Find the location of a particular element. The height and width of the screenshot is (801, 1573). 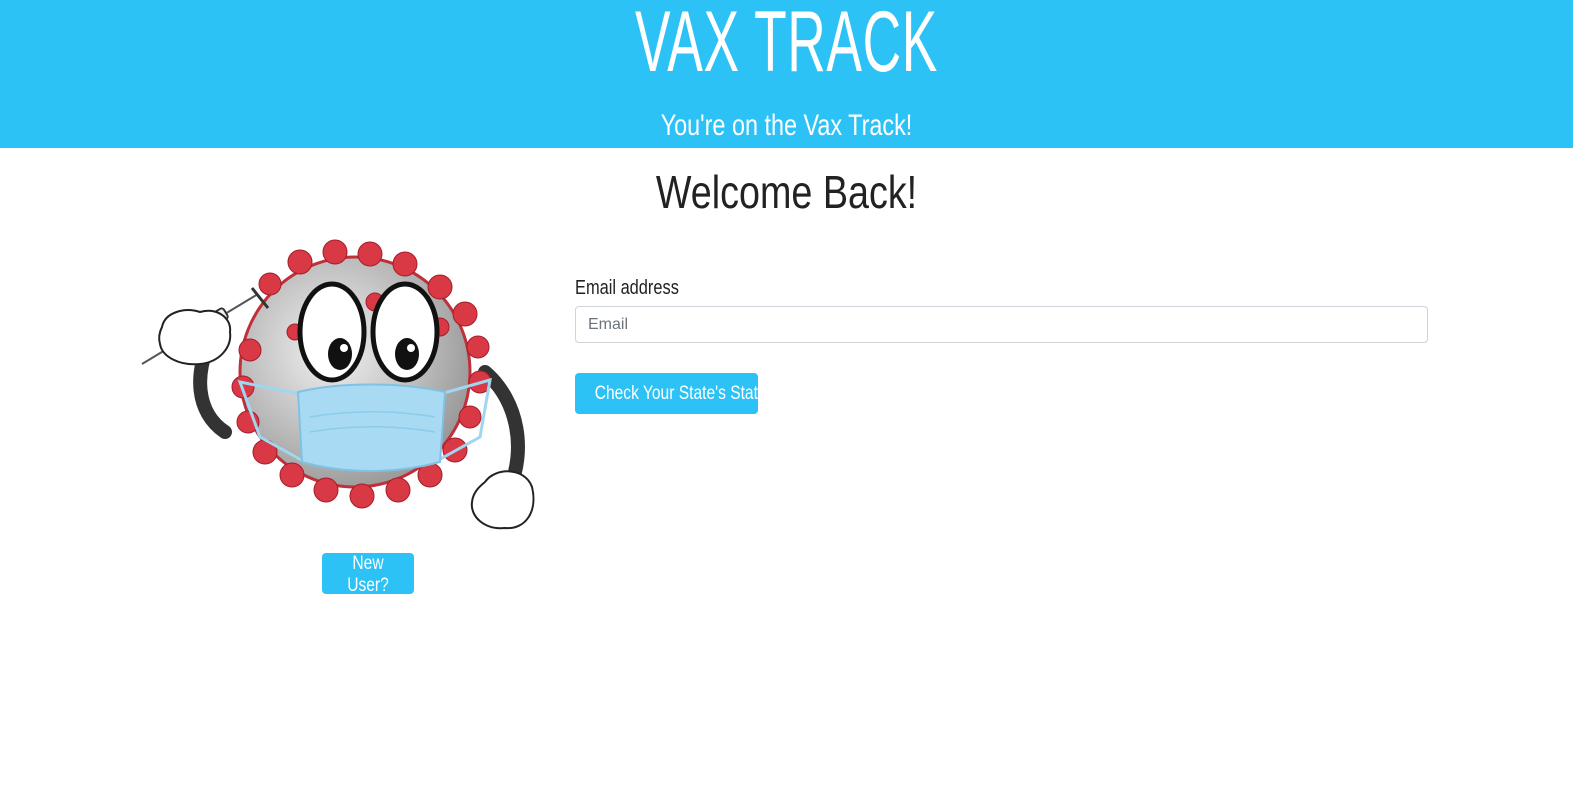

brand-title: VAX TRACK is located at coordinates (786, 45).